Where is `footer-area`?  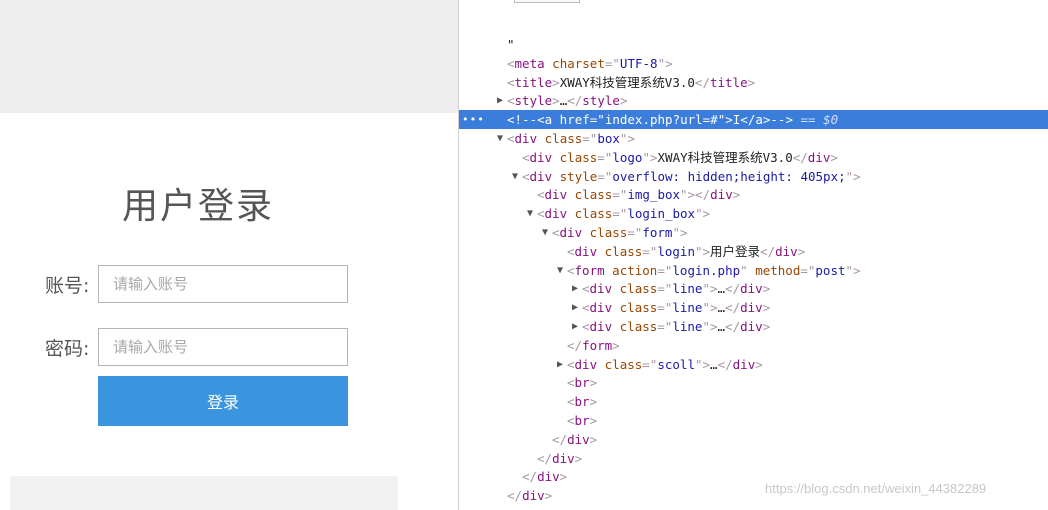 footer-area is located at coordinates (204, 493).